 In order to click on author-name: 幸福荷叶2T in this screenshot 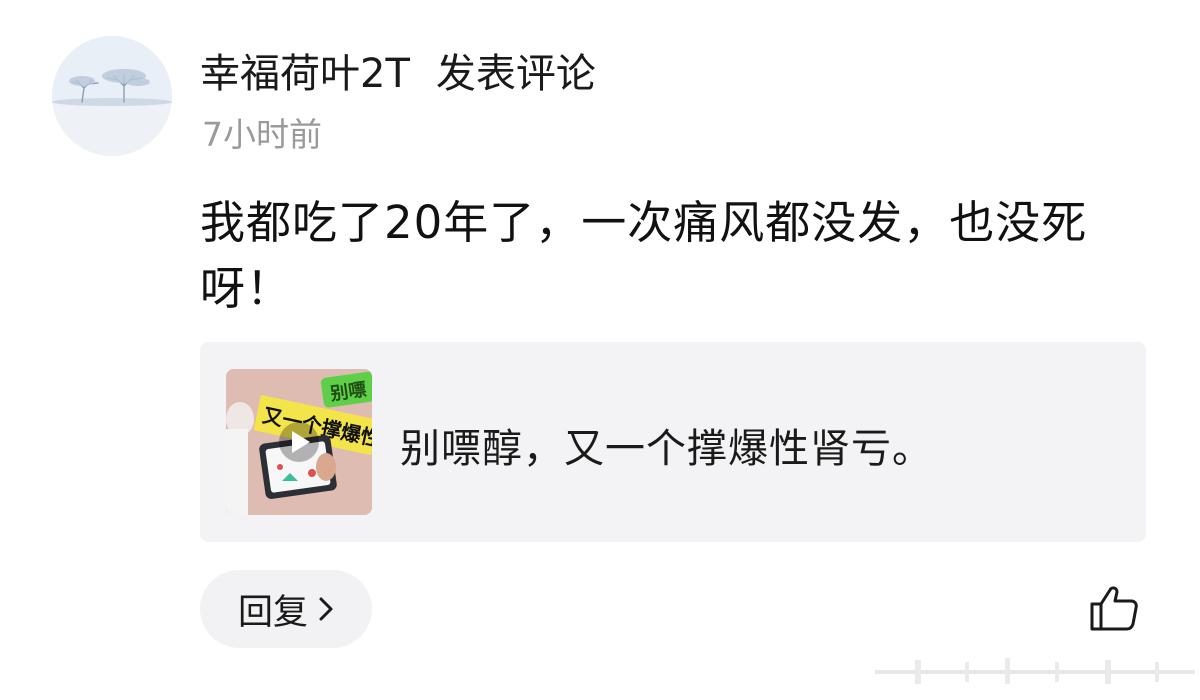, I will do `click(305, 70)`.